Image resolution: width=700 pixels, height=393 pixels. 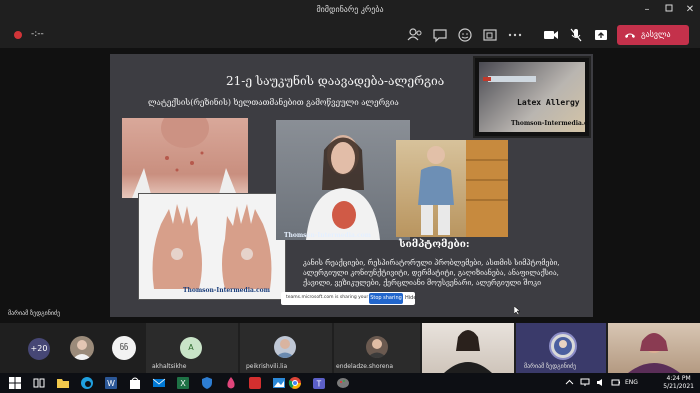 I want to click on overflow-participants-badge: +20, so click(x=39, y=349).